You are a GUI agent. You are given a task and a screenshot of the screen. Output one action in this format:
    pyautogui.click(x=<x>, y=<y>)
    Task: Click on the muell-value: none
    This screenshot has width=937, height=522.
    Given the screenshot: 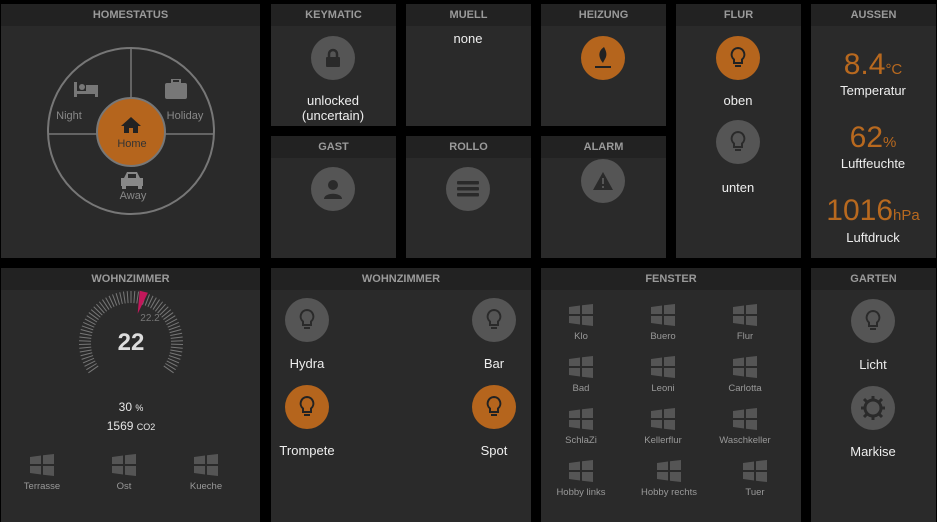 What is the action you would take?
    pyautogui.click(x=468, y=38)
    